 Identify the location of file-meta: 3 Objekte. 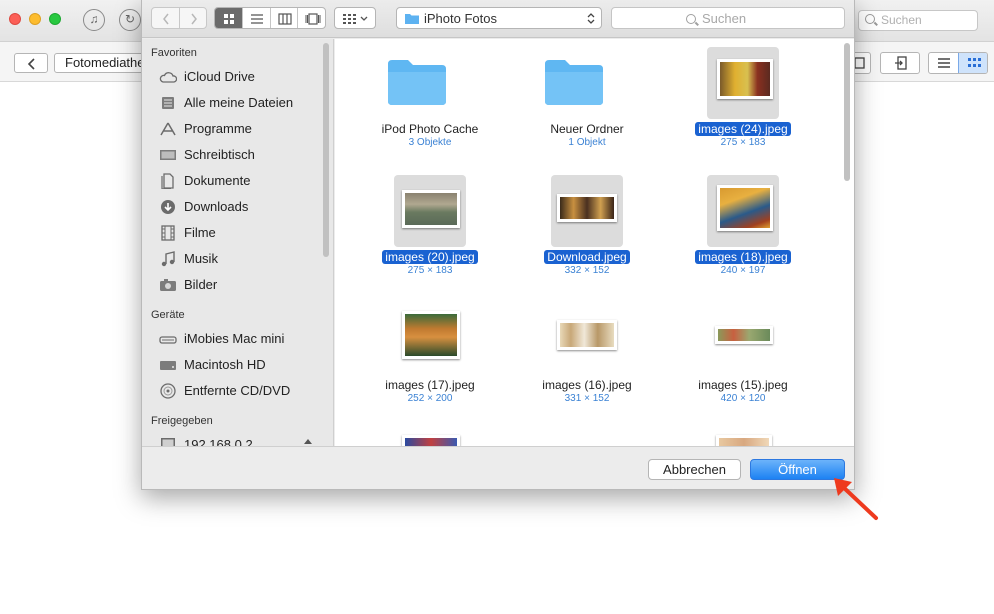
(430, 142).